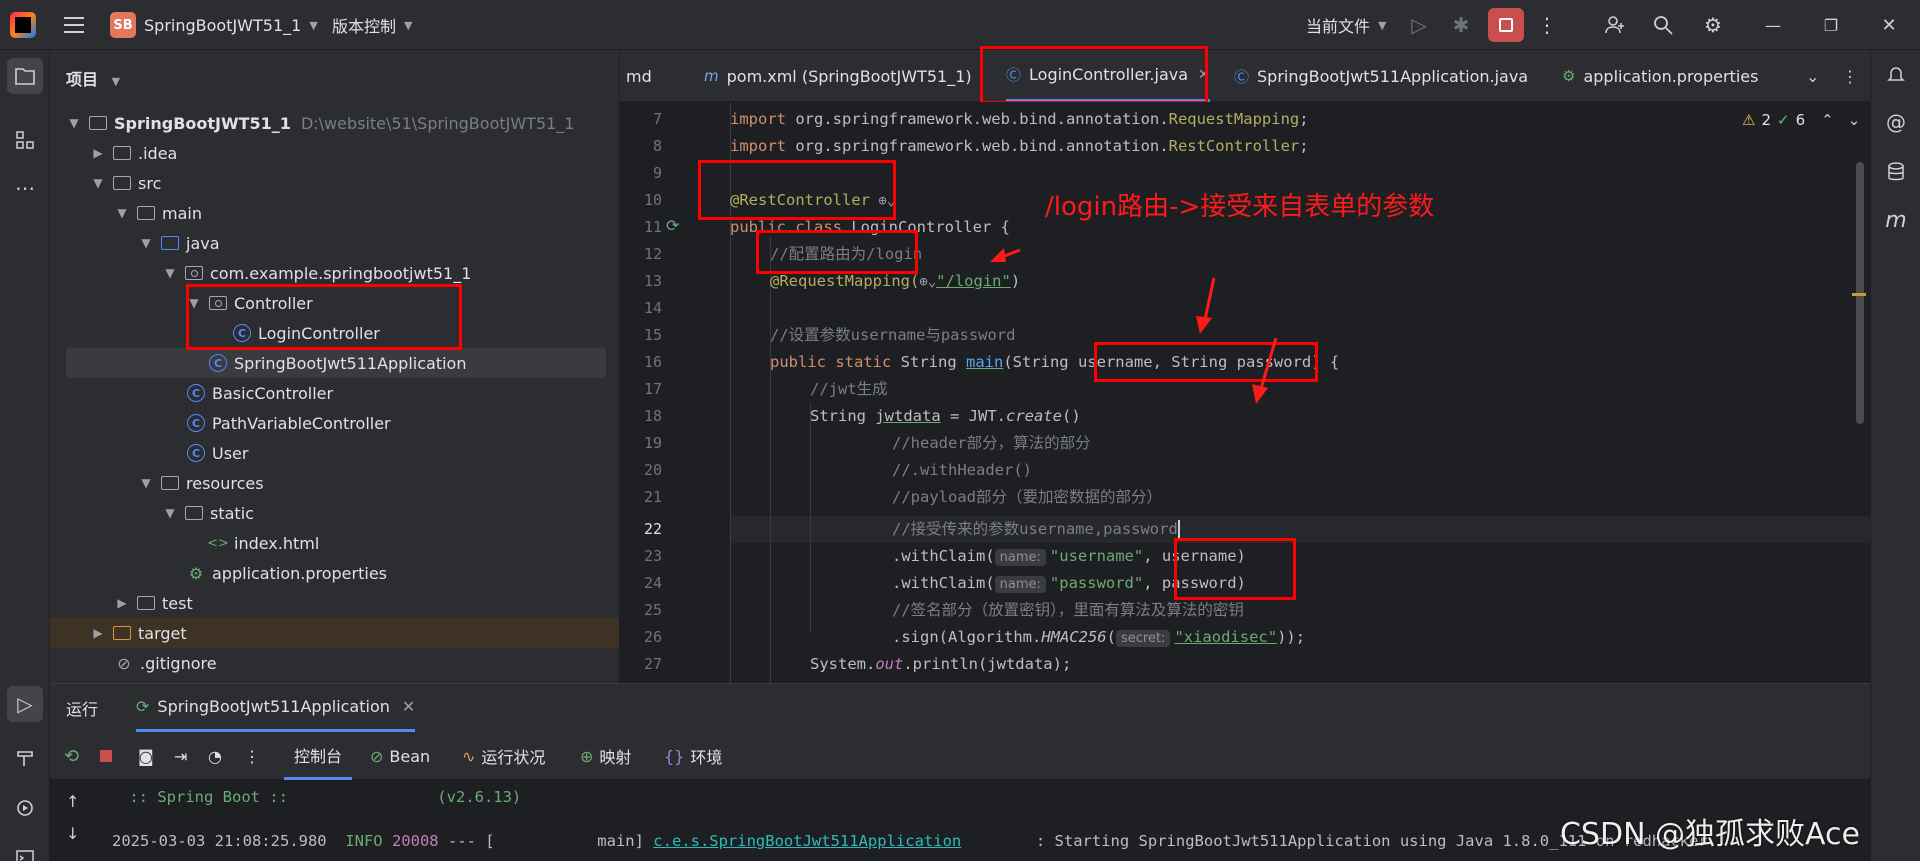 Image resolution: width=1920 pixels, height=861 pixels. I want to click on line-number: 23, so click(652, 556).